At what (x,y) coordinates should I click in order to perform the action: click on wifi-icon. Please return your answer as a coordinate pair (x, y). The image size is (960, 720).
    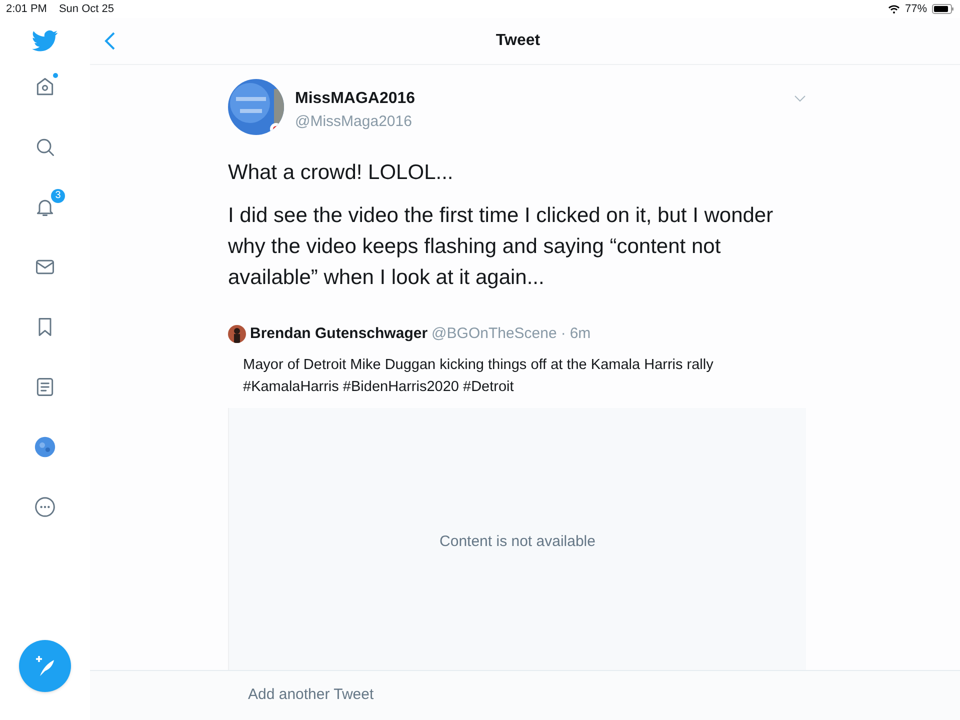
    Looking at the image, I should click on (894, 9).